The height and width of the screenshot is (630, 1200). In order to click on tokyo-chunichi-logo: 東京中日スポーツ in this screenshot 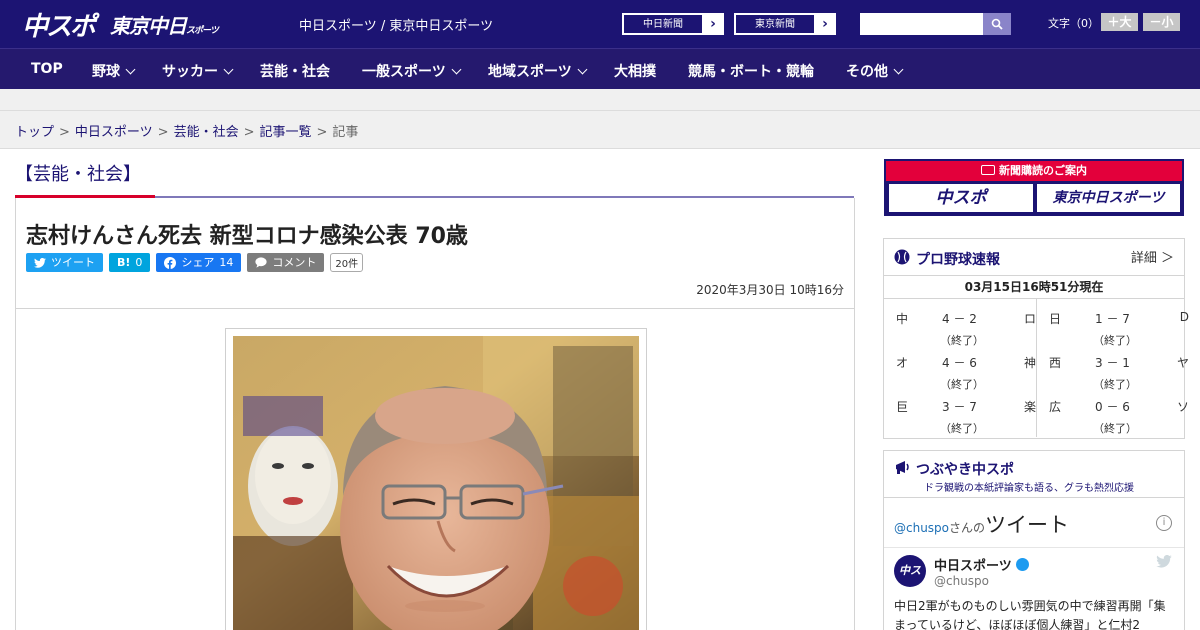, I will do `click(164, 24)`.